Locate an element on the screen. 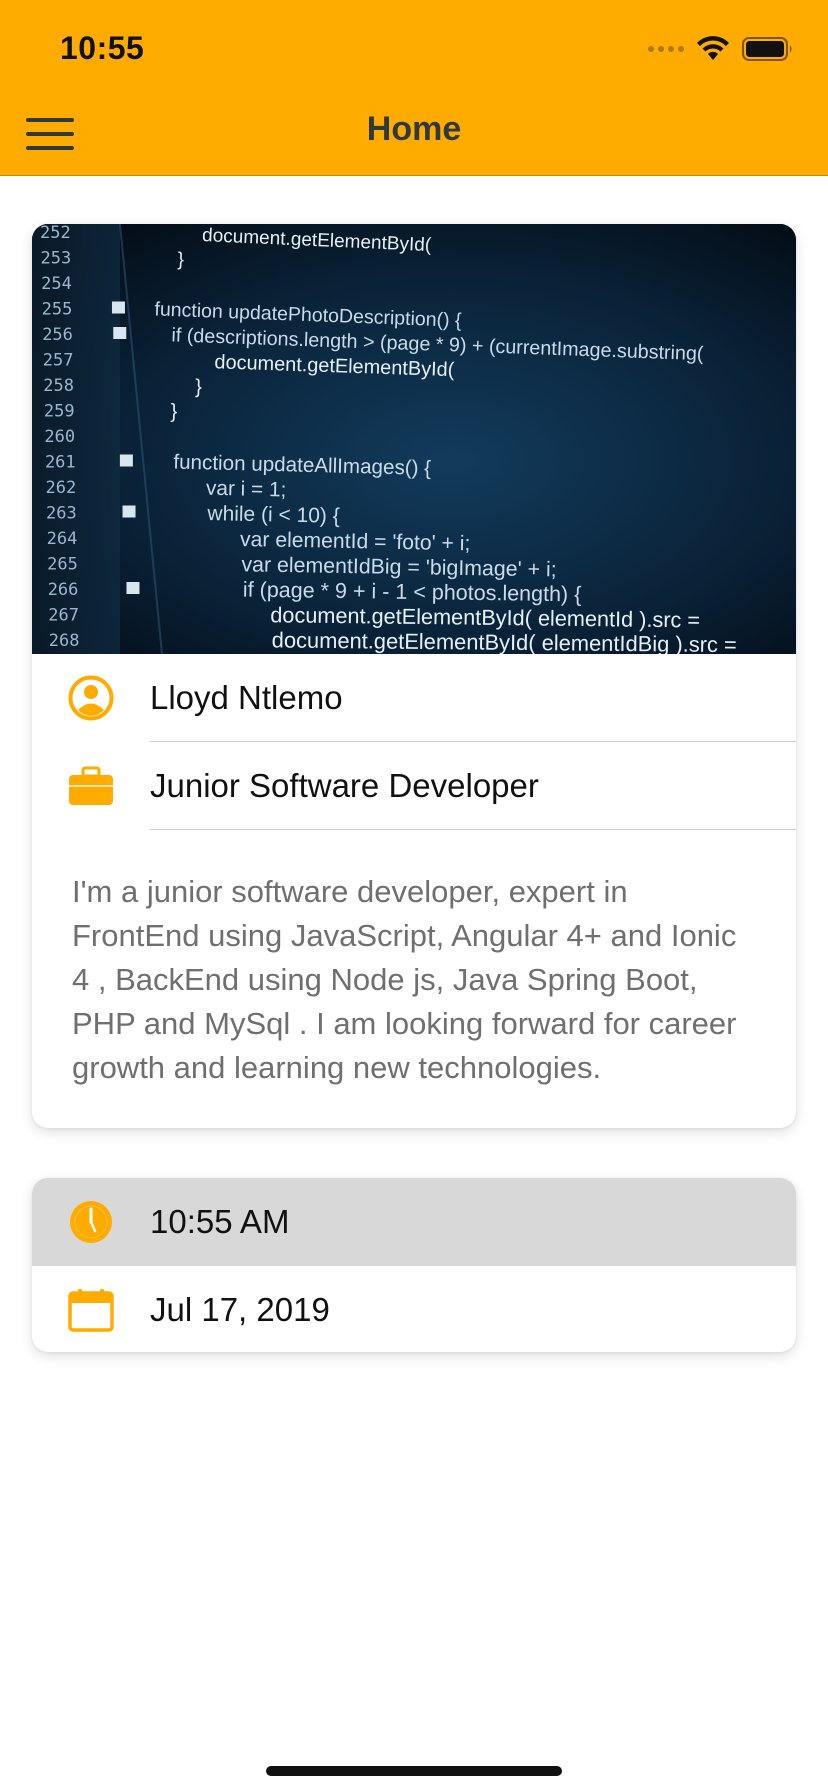  date-row: Jul 17, 2019 is located at coordinates (414, 1309).